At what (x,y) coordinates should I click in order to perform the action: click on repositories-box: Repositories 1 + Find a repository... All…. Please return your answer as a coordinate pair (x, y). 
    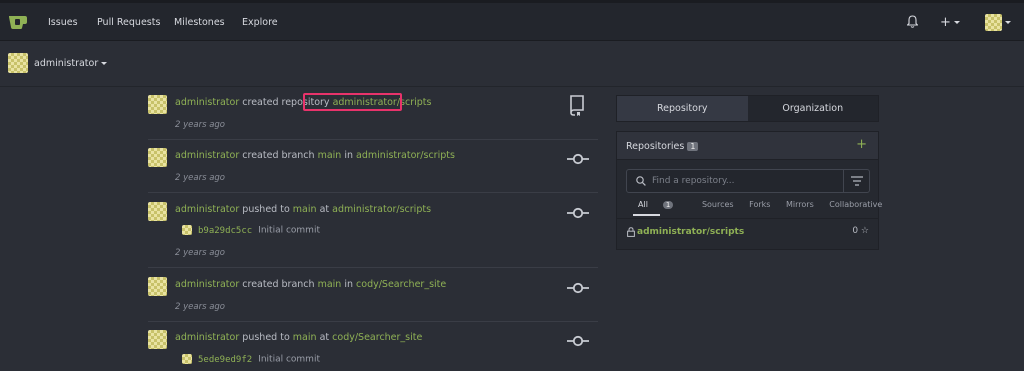
    Looking at the image, I should click on (749, 191).